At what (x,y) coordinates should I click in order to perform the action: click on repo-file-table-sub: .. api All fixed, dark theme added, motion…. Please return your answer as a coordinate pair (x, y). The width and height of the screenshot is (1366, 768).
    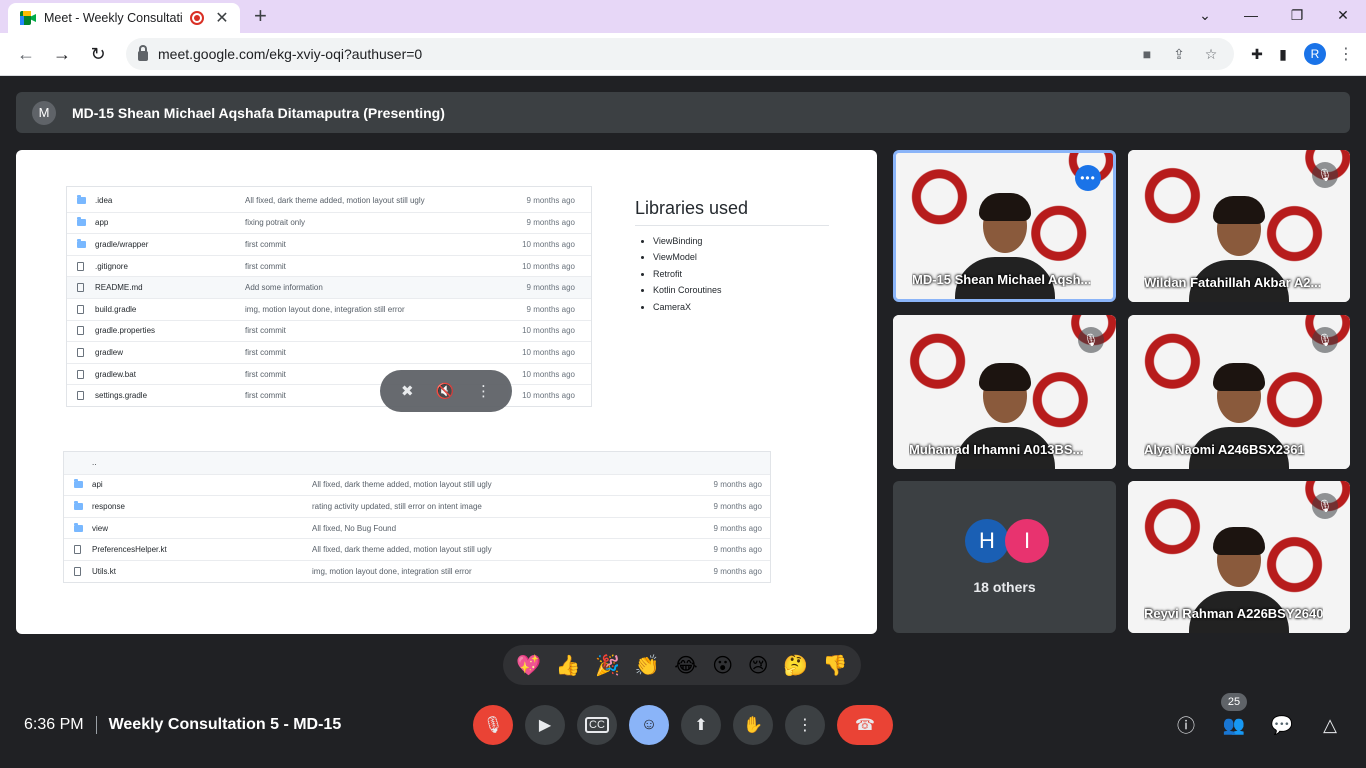
    Looking at the image, I should click on (417, 517).